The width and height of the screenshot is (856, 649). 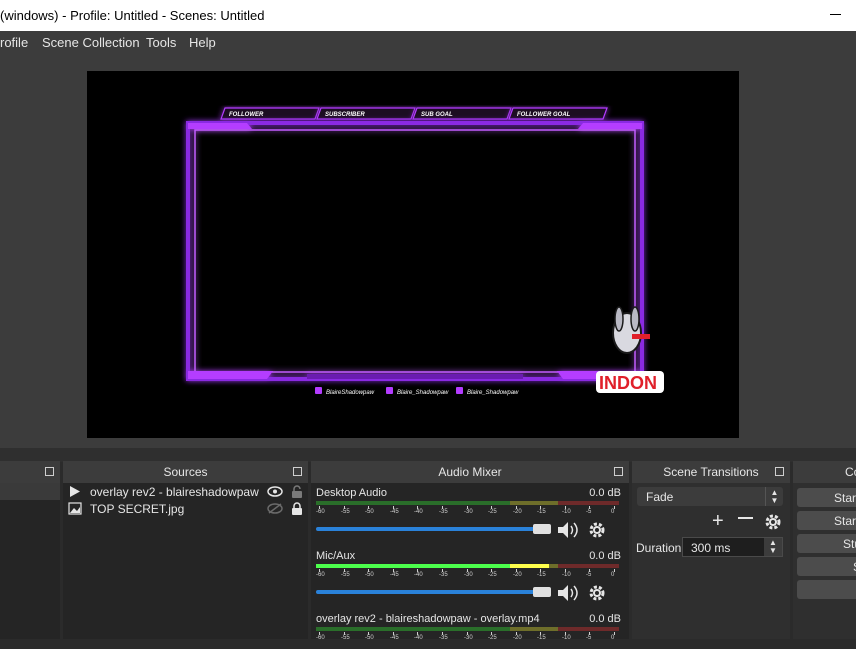 What do you see at coordinates (711, 561) in the screenshot?
I see `transitions-body: Fade ▲ ▼ + Duration 300 ms ▲ ▼` at bounding box center [711, 561].